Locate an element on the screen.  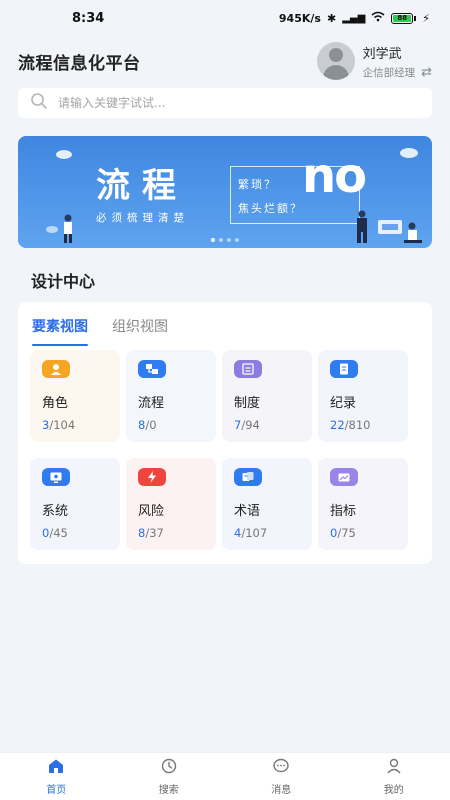
flow-icon is located at coordinates (152, 369).